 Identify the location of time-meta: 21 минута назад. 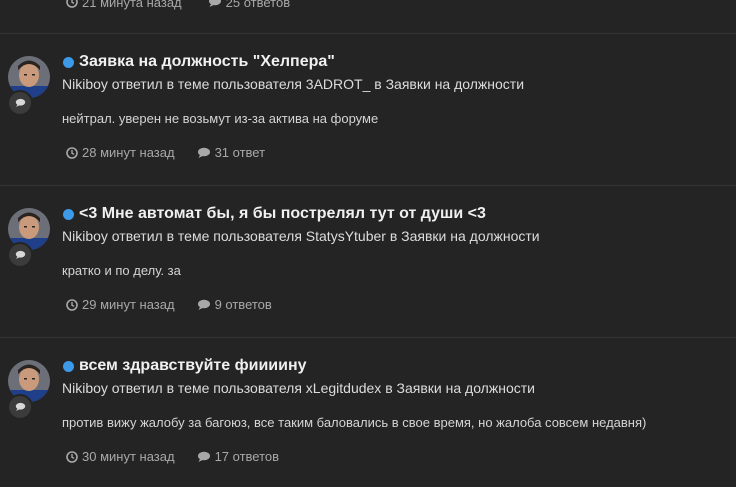
(124, 5).